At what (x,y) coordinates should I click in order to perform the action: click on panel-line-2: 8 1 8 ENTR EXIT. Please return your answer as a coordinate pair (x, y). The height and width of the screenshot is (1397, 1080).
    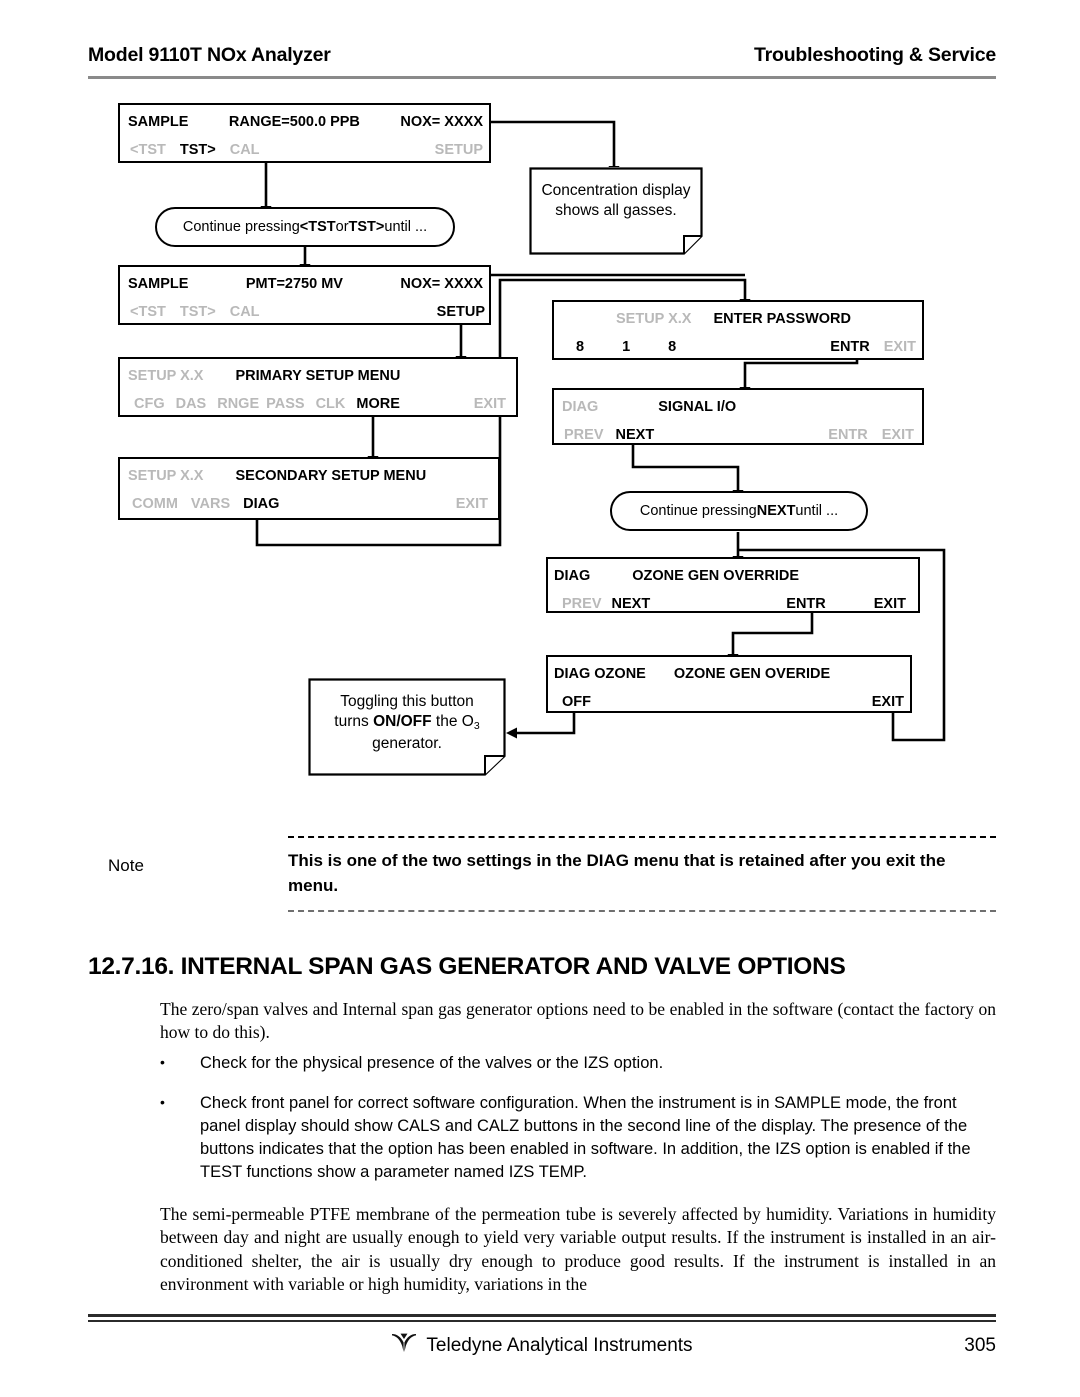
    Looking at the image, I should click on (738, 347).